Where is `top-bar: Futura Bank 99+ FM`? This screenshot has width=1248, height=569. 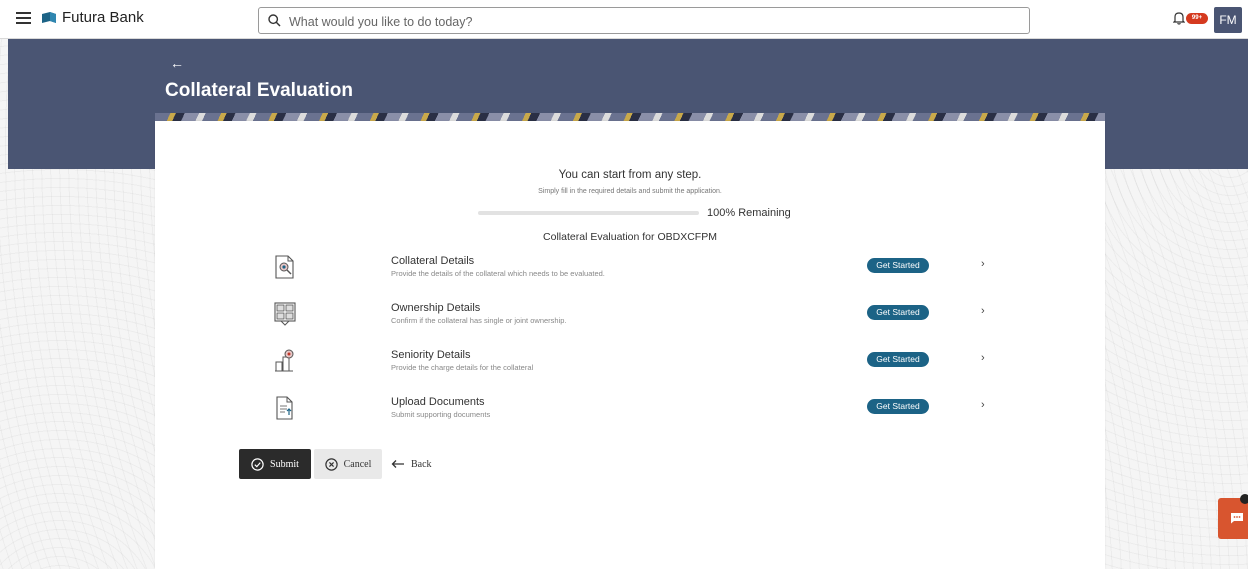 top-bar: Futura Bank 99+ FM is located at coordinates (624, 19).